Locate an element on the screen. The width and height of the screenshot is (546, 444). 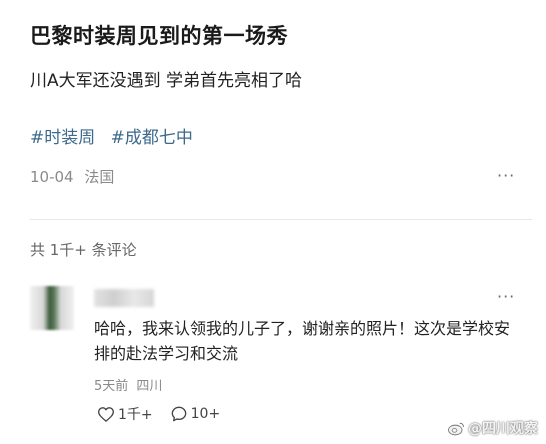
comment-bubble-icon is located at coordinates (178, 414).